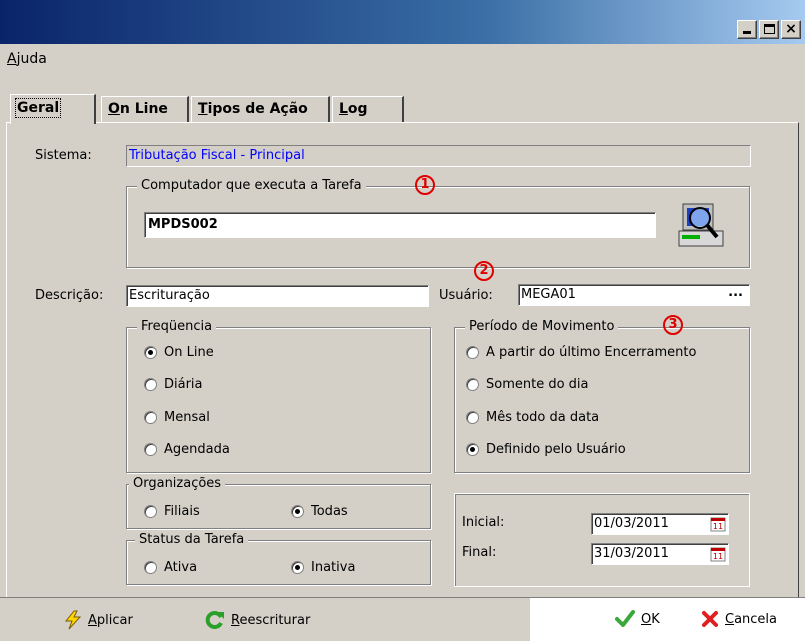 This screenshot has width=805, height=642. Describe the element at coordinates (197, 449) in the screenshot. I see `frequencia-agendada-label: Agendada` at that location.